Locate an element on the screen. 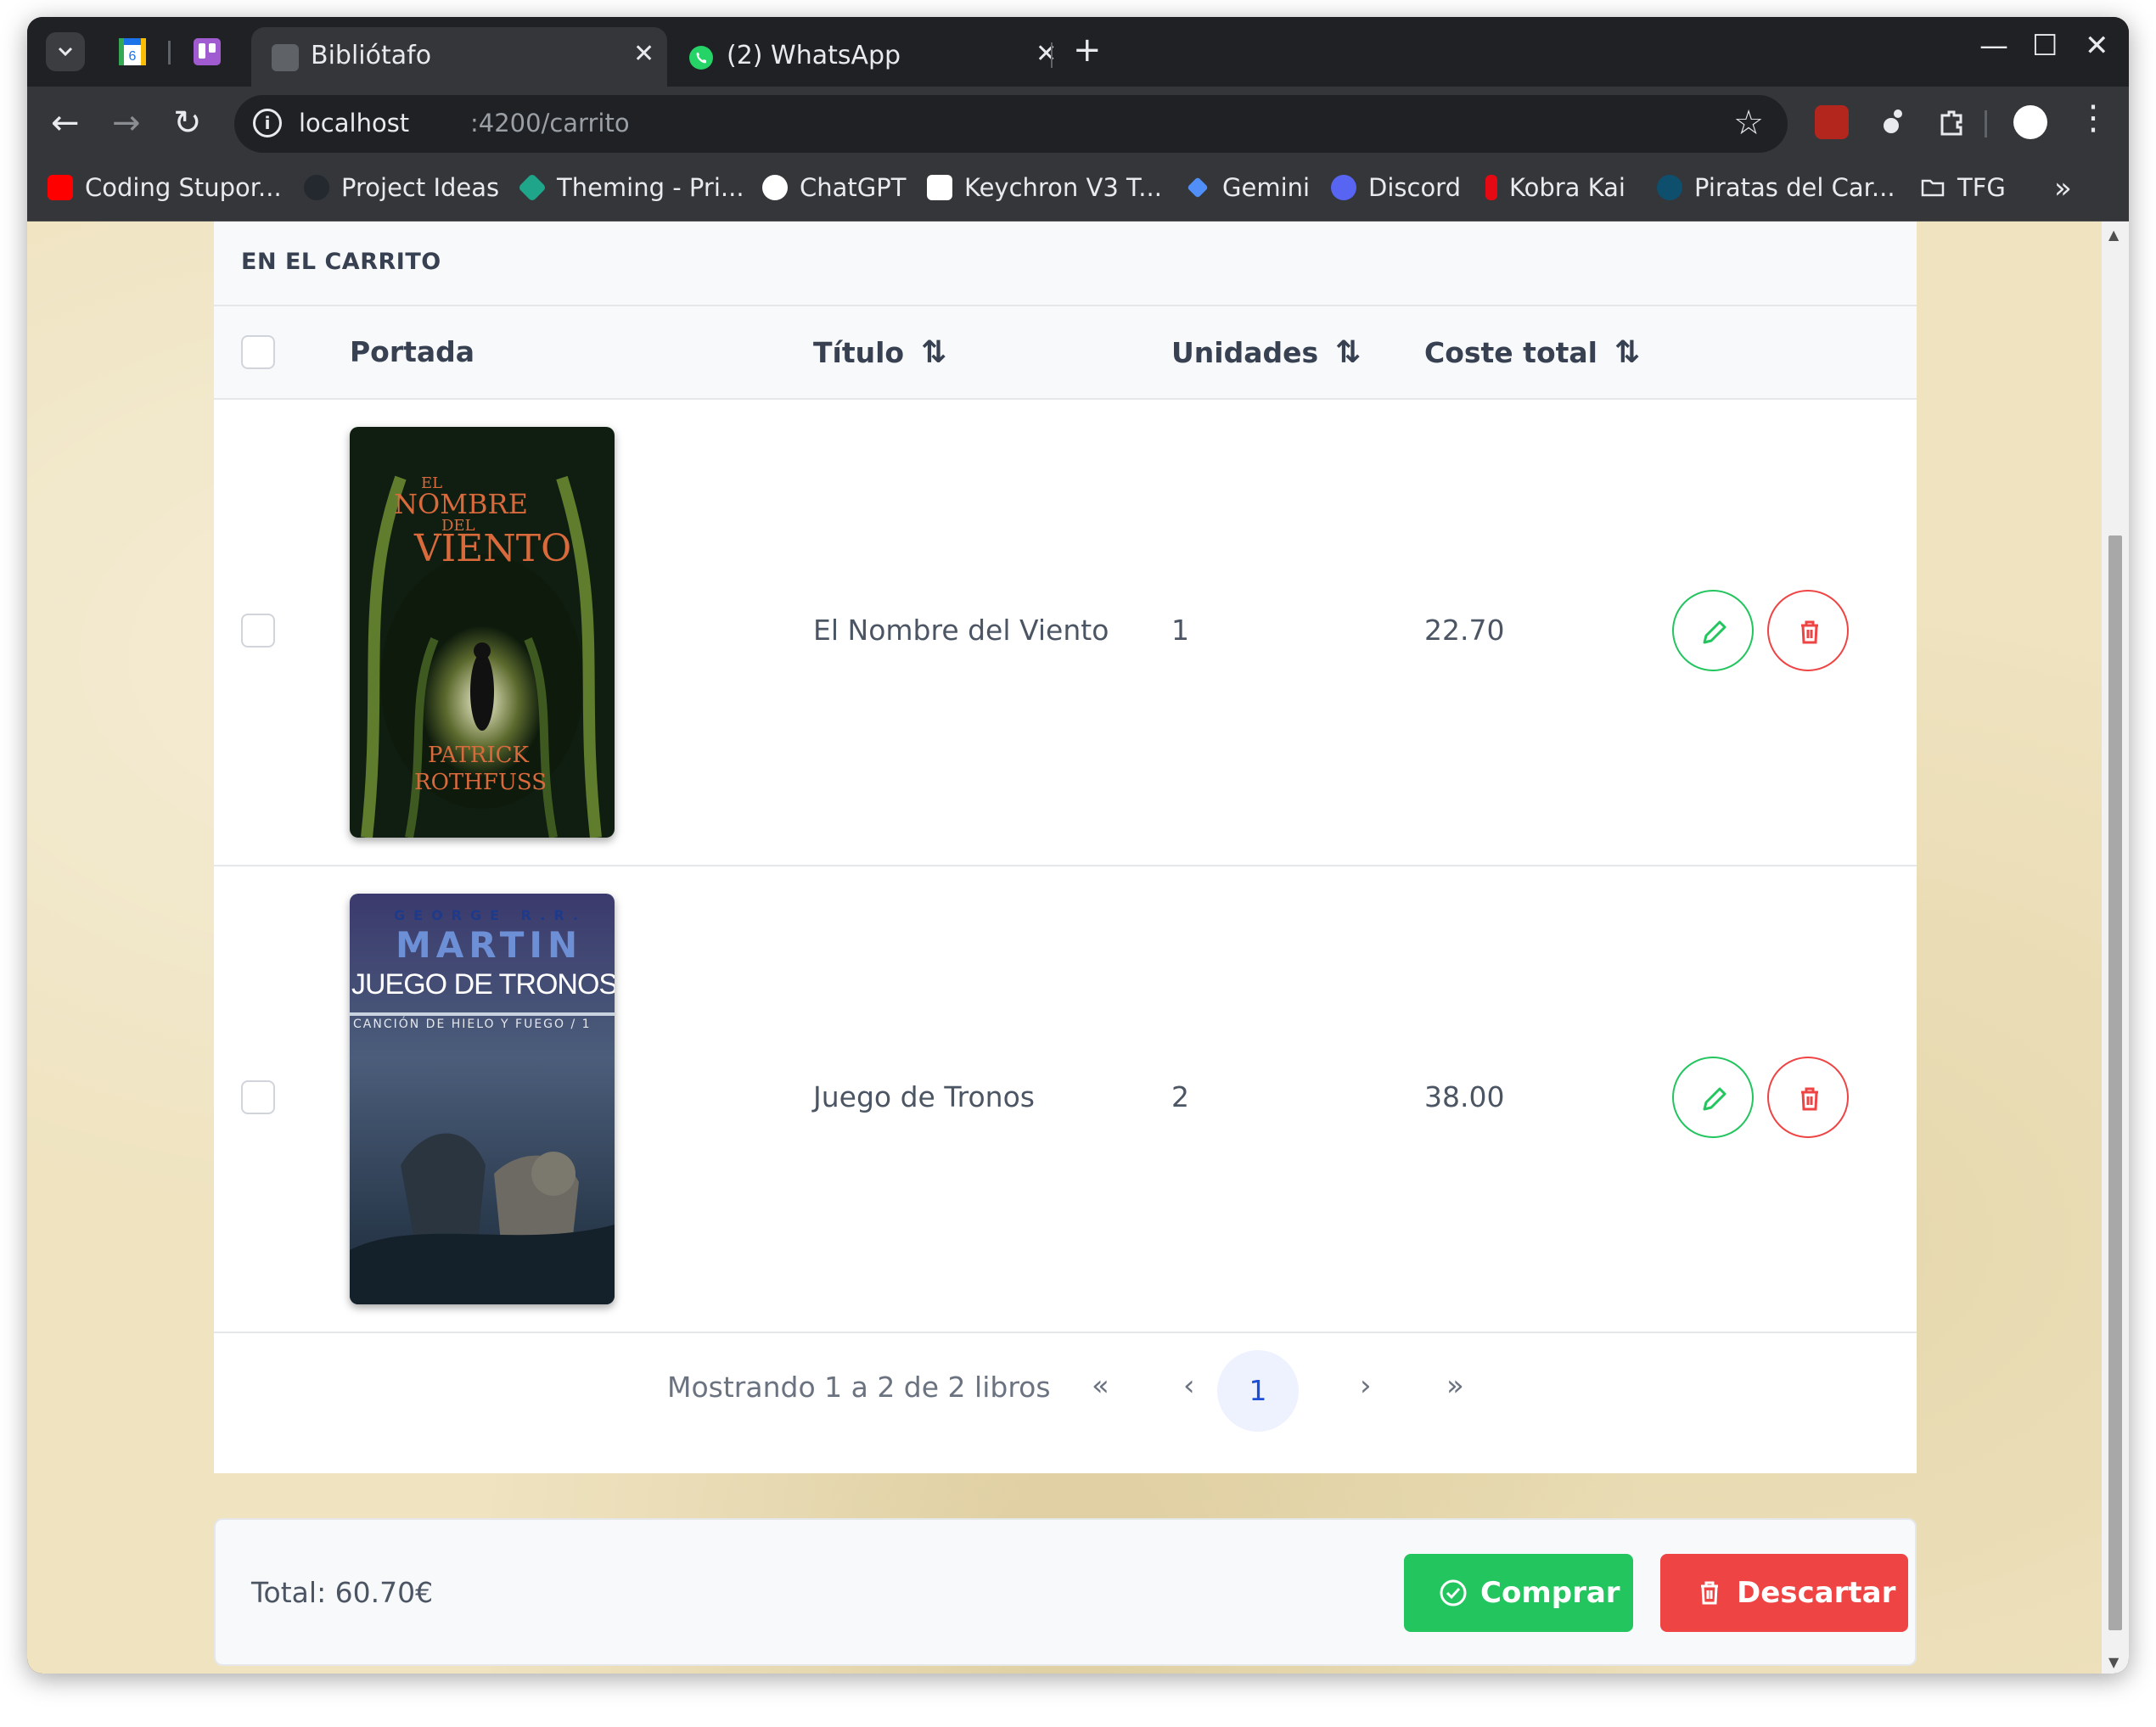  folder-icon is located at coordinates (1933, 188).